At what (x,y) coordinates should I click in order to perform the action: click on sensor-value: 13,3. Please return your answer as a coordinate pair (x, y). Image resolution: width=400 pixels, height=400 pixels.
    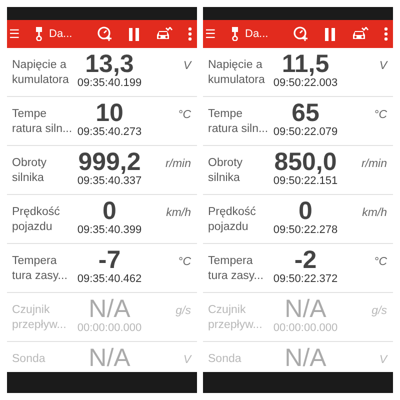
    Looking at the image, I should click on (109, 64).